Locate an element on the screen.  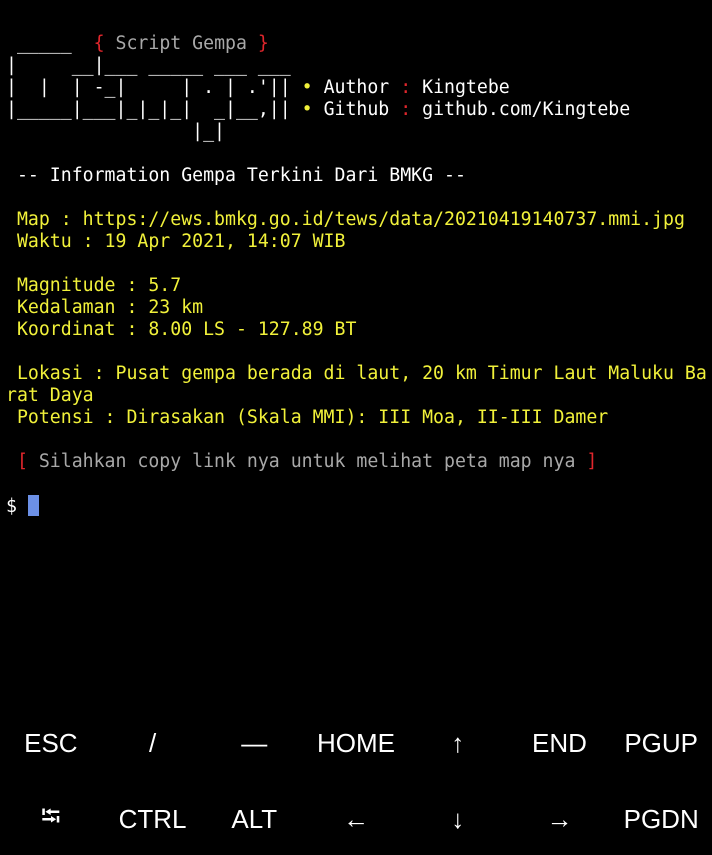
kedalaman-line: Kedalaman : 23 km is located at coordinates (105, 307).